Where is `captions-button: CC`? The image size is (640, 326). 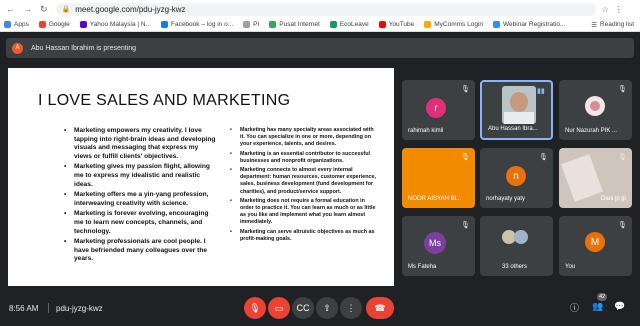 captions-button: CC is located at coordinates (303, 308).